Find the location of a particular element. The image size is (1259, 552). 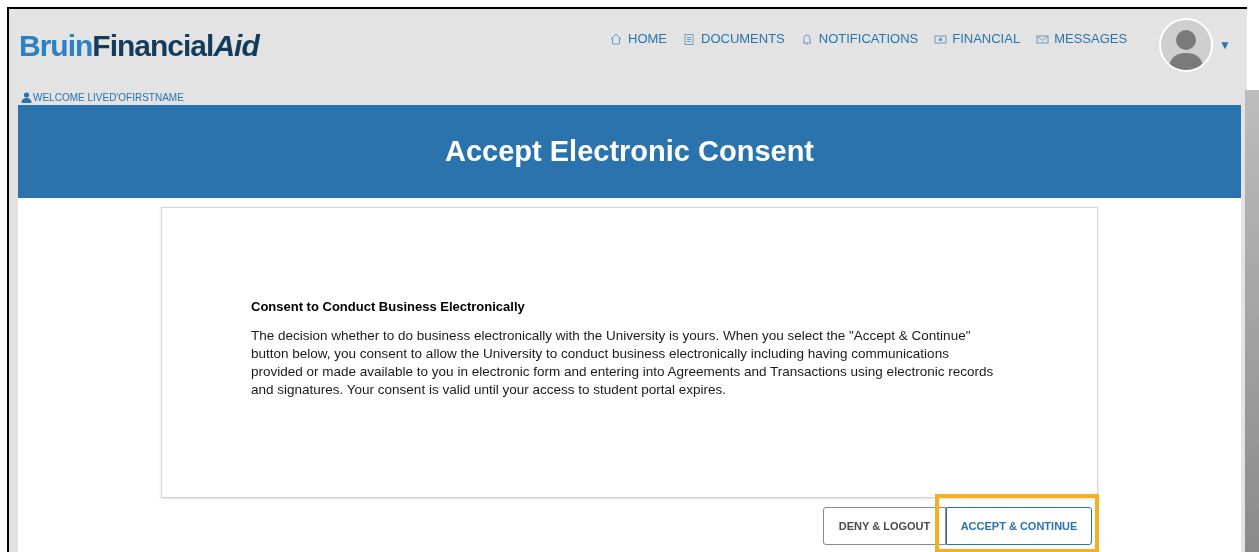

envelope-icon is located at coordinates (1043, 39).